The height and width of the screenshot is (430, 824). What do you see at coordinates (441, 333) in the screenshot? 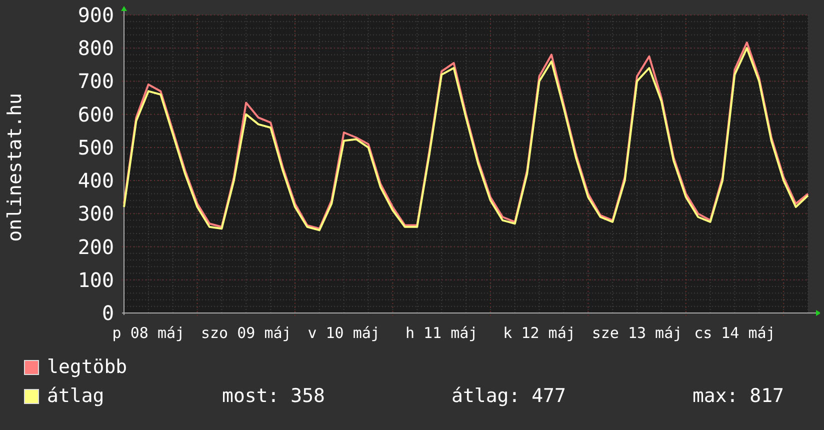
I see `x-tick-label: h 11 máj` at bounding box center [441, 333].